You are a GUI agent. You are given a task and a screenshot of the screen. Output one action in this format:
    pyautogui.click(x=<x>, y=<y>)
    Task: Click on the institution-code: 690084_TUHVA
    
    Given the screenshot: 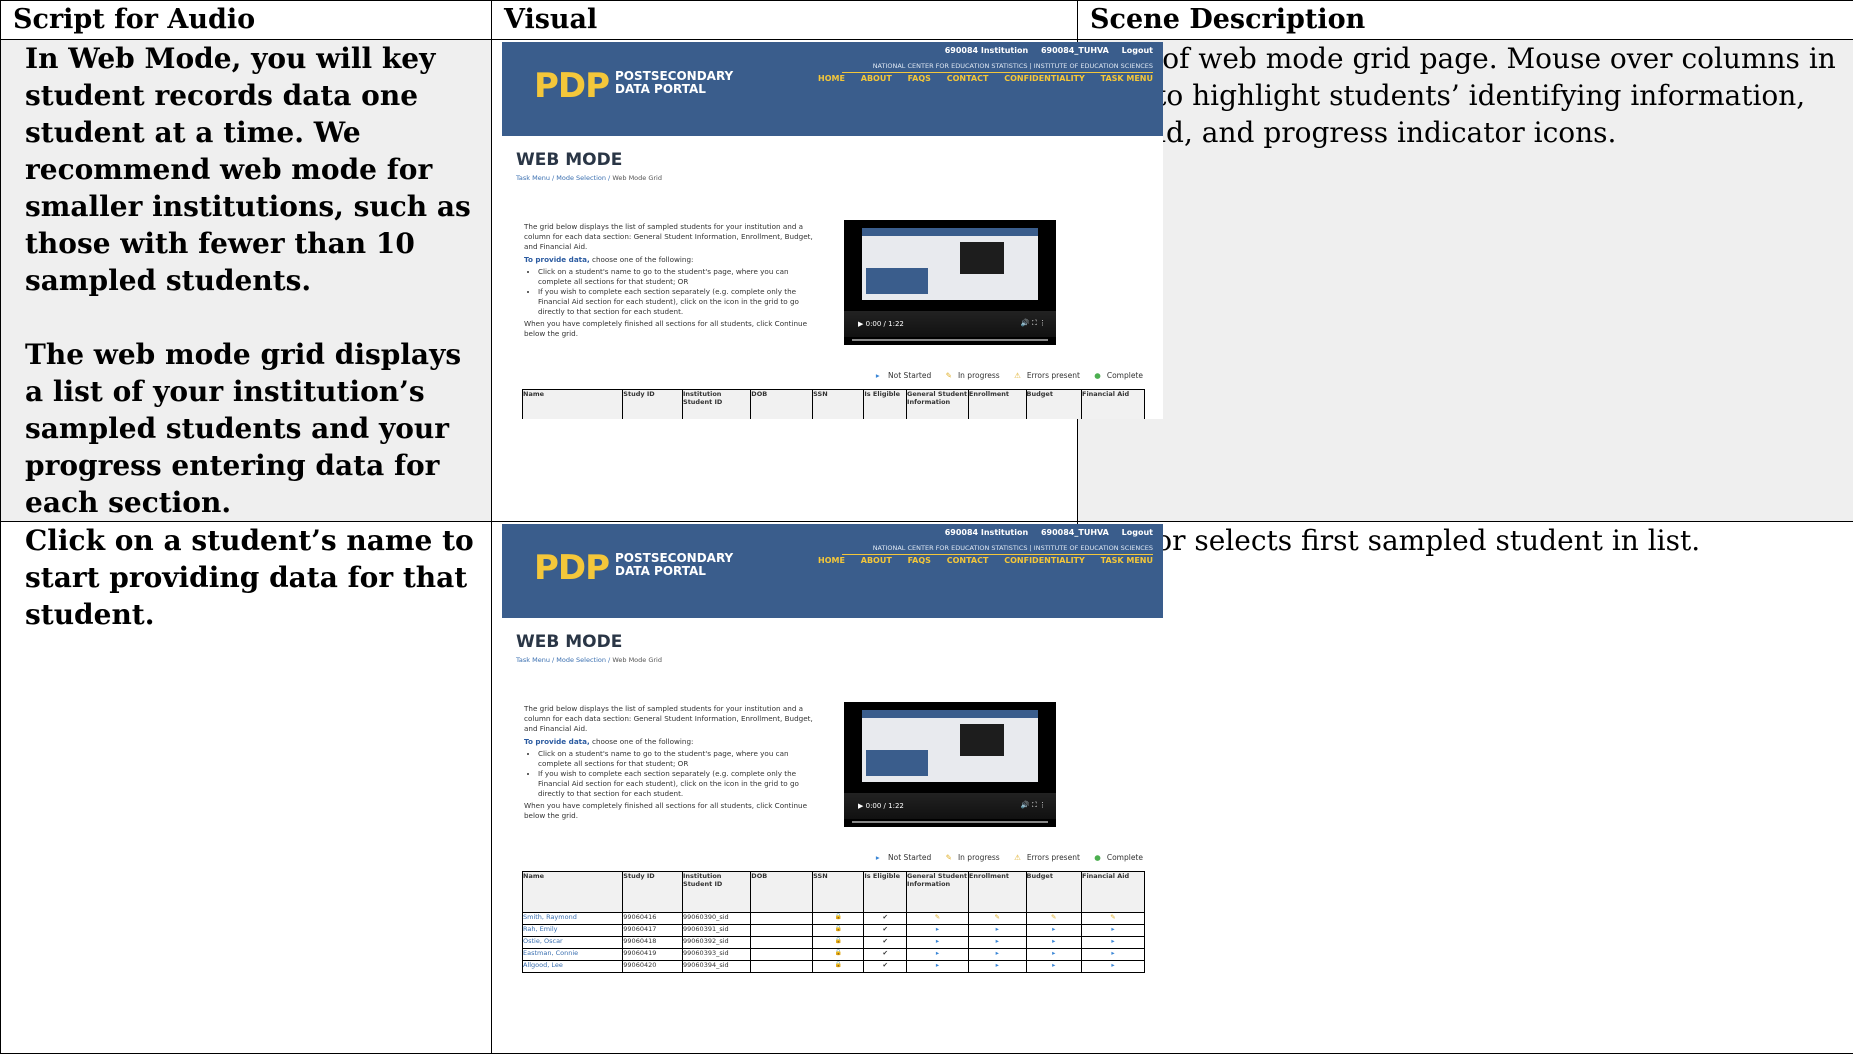 What is the action you would take?
    pyautogui.click(x=1075, y=532)
    